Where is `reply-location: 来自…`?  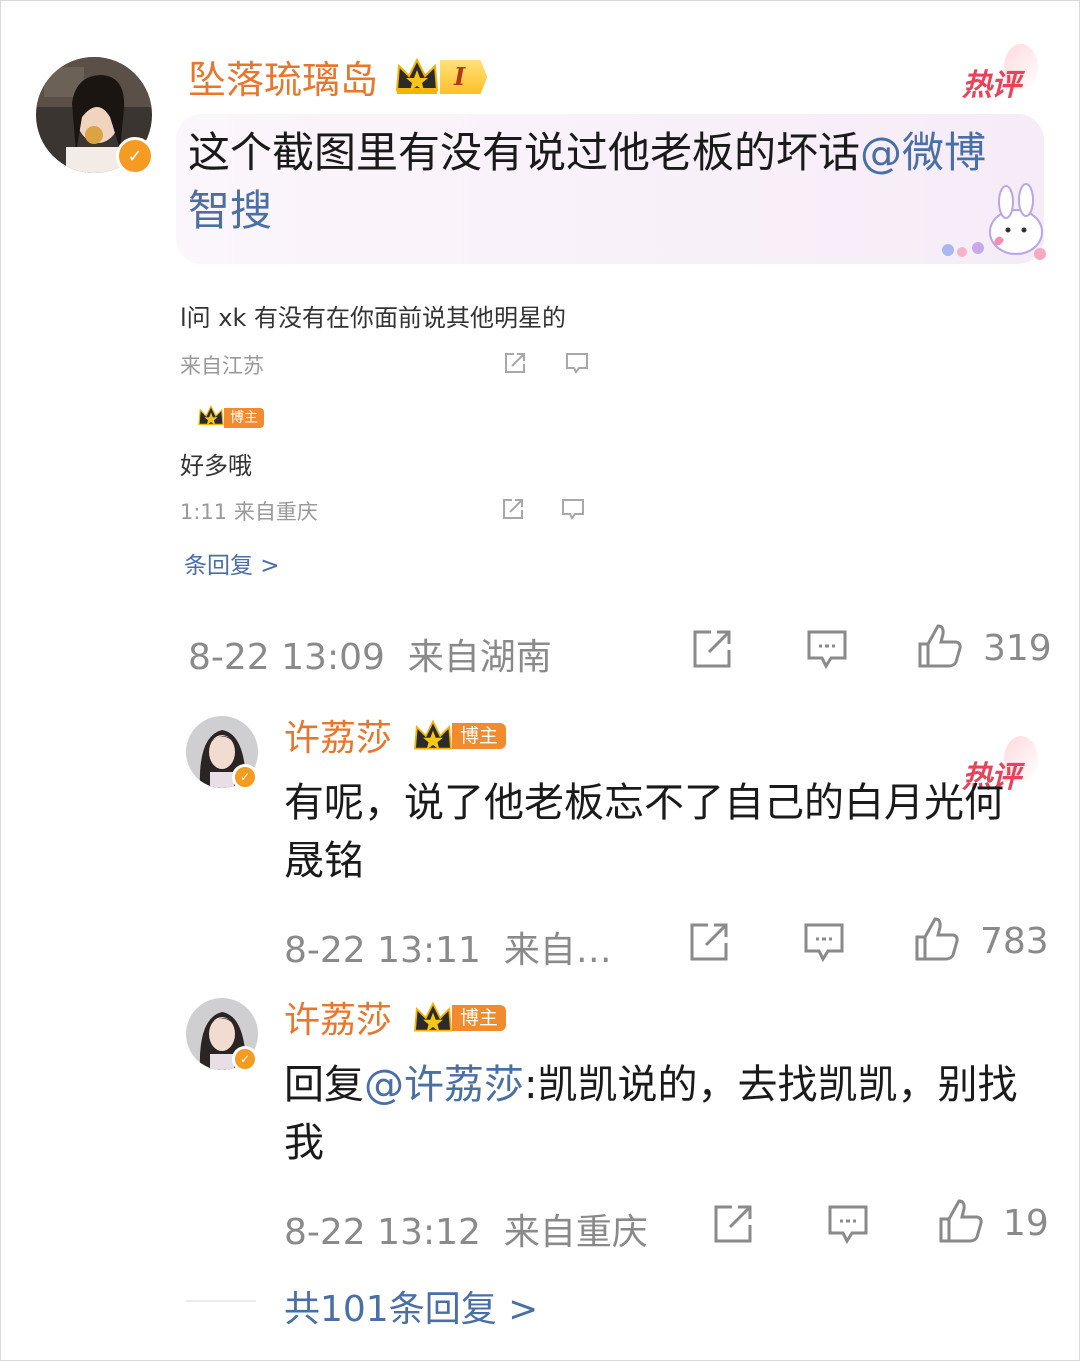
reply-location: 来自… is located at coordinates (557, 950).